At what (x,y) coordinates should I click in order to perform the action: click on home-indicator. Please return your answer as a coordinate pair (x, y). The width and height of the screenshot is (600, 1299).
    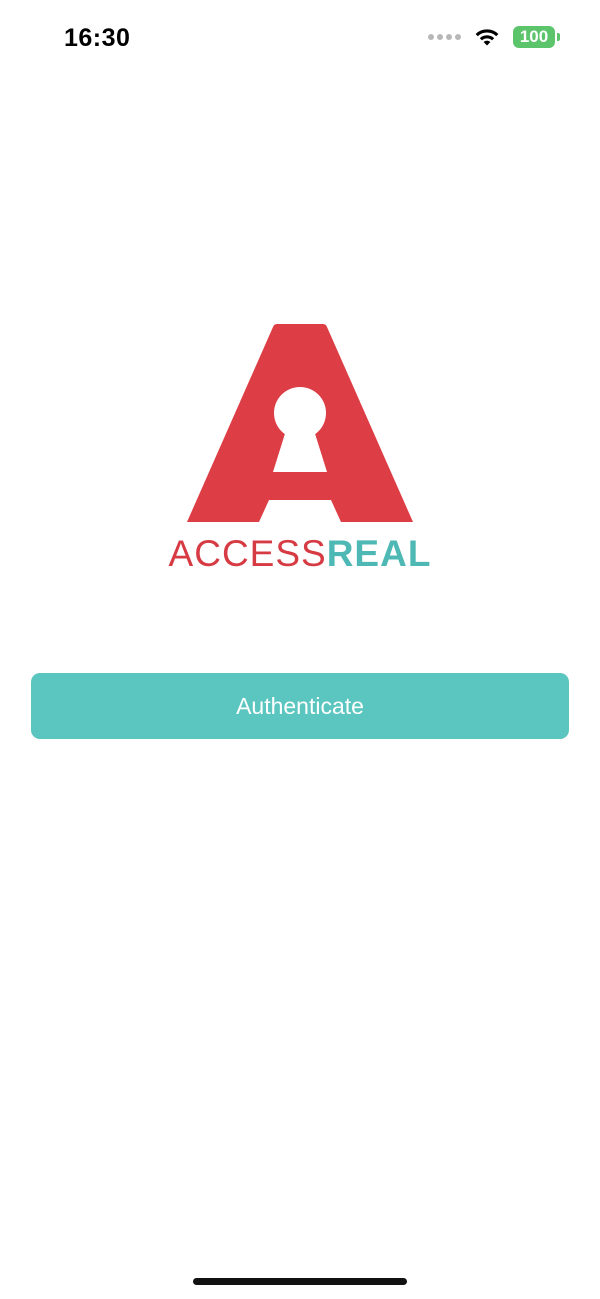
    Looking at the image, I should click on (300, 1281).